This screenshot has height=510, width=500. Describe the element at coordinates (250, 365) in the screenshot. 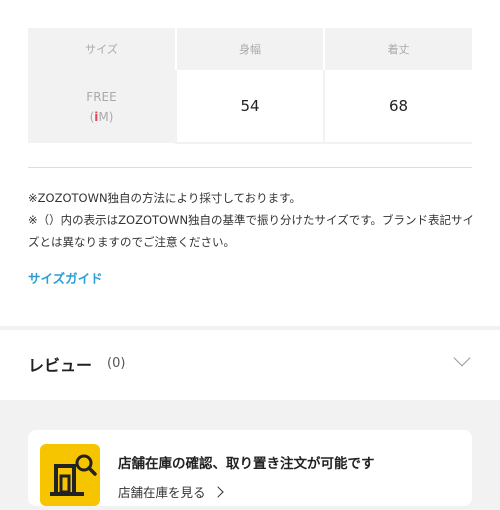

I see `review-section: レビュー (0)` at that location.